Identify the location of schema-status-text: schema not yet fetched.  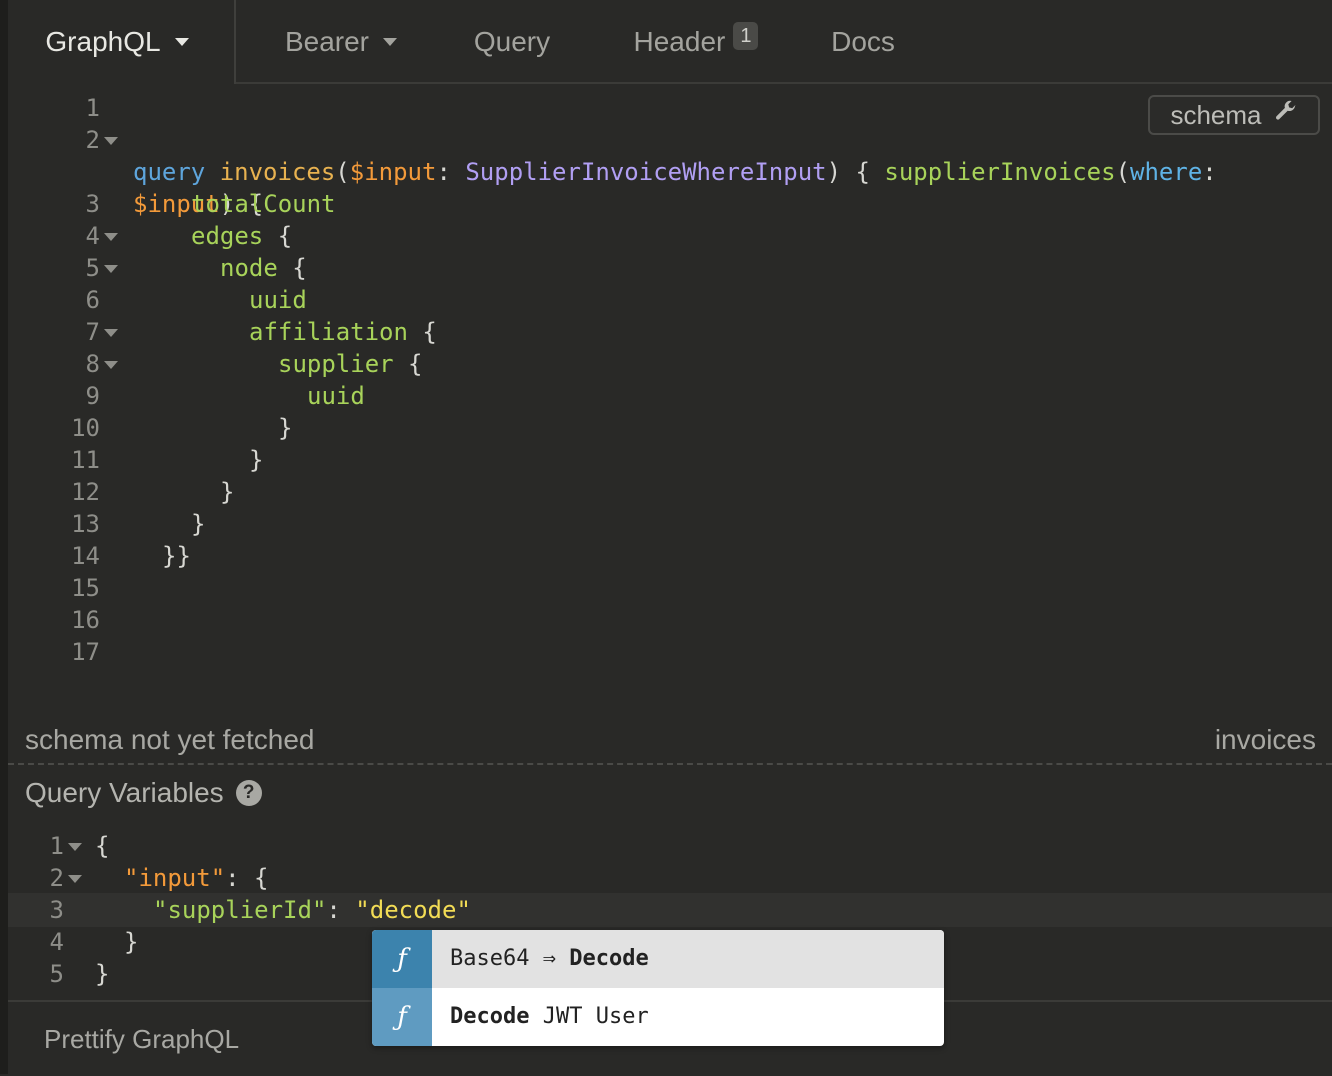
(170, 739).